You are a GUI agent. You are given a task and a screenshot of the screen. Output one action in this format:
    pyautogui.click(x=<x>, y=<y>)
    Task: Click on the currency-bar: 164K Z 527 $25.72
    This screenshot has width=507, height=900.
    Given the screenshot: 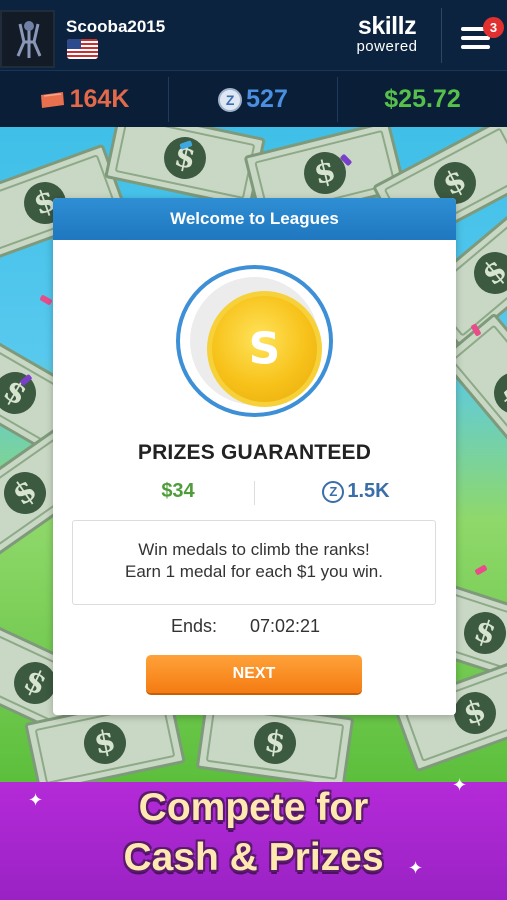 What is the action you would take?
    pyautogui.click(x=253, y=98)
    